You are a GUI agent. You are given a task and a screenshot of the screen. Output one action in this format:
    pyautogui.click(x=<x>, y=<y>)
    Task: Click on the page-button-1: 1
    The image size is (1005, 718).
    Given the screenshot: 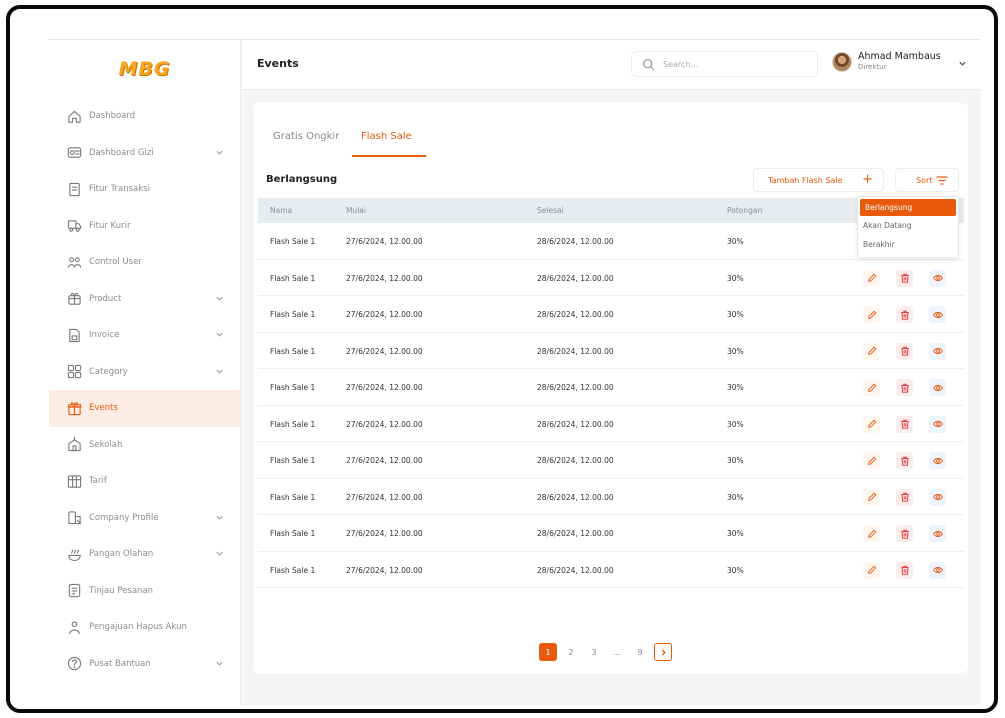 What is the action you would take?
    pyautogui.click(x=548, y=652)
    